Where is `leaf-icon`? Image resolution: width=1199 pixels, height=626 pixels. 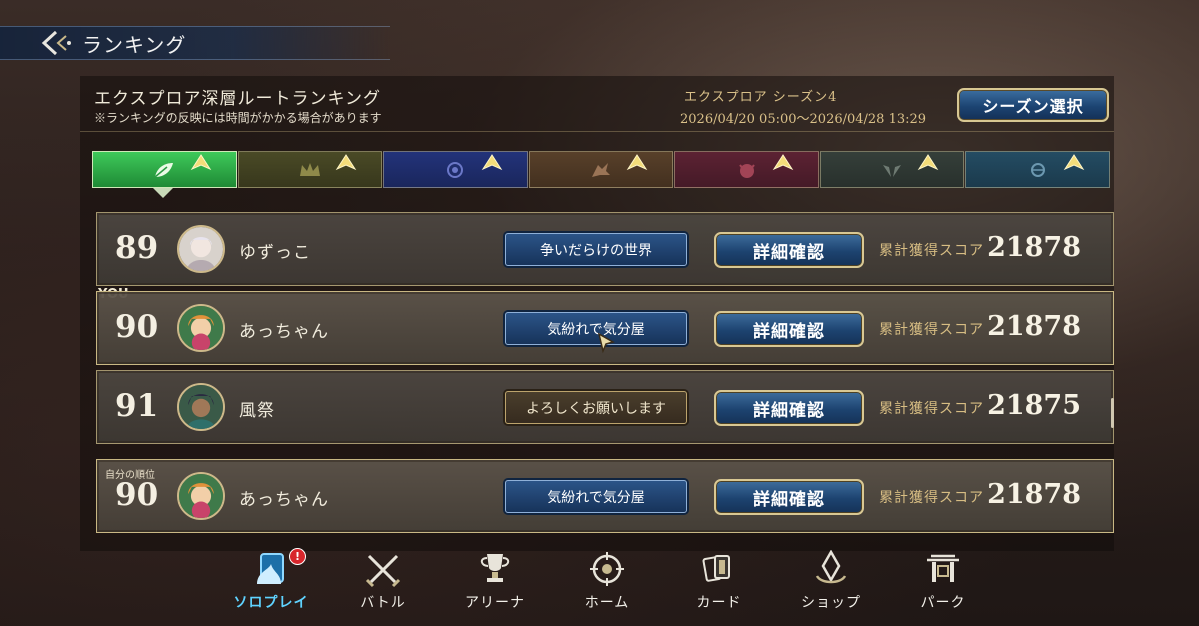
leaf-icon is located at coordinates (164, 170).